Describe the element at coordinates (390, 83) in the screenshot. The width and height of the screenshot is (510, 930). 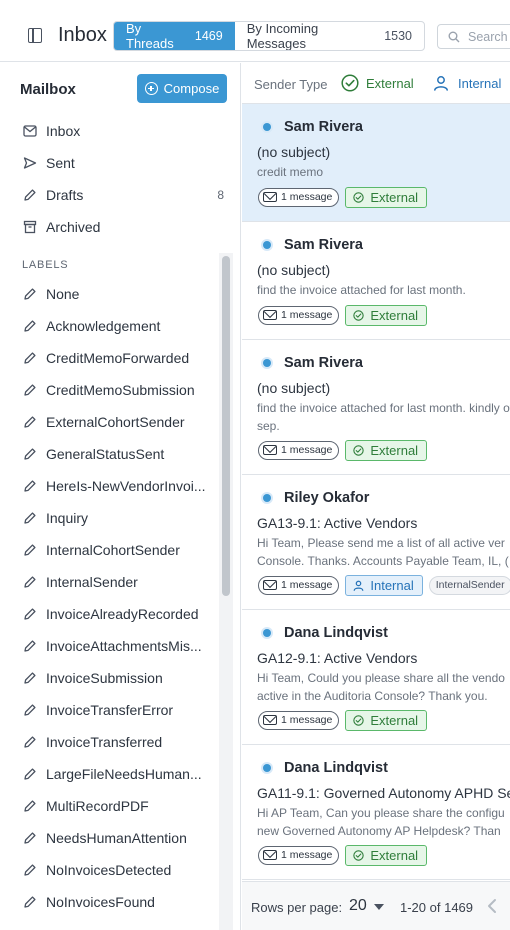
I see `filter-external-label: External` at that location.